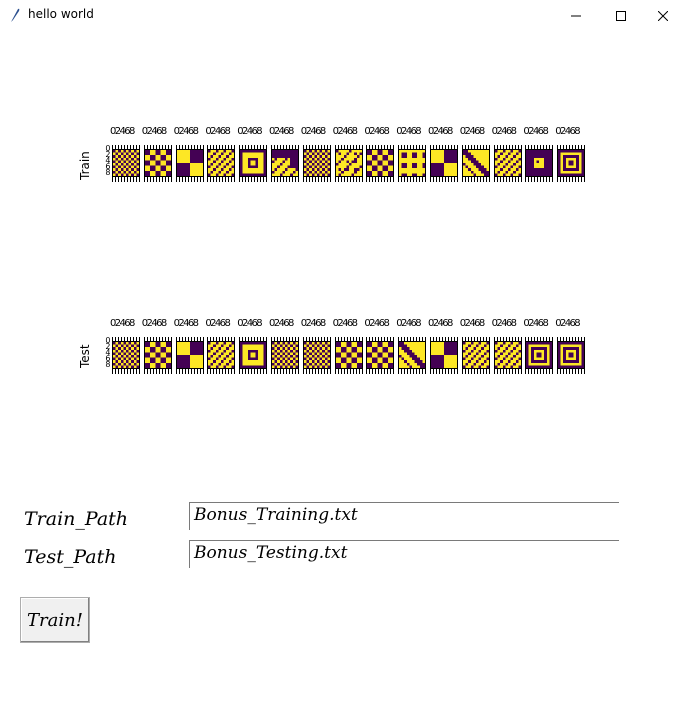  I want to click on maximize-icon, so click(620, 15).